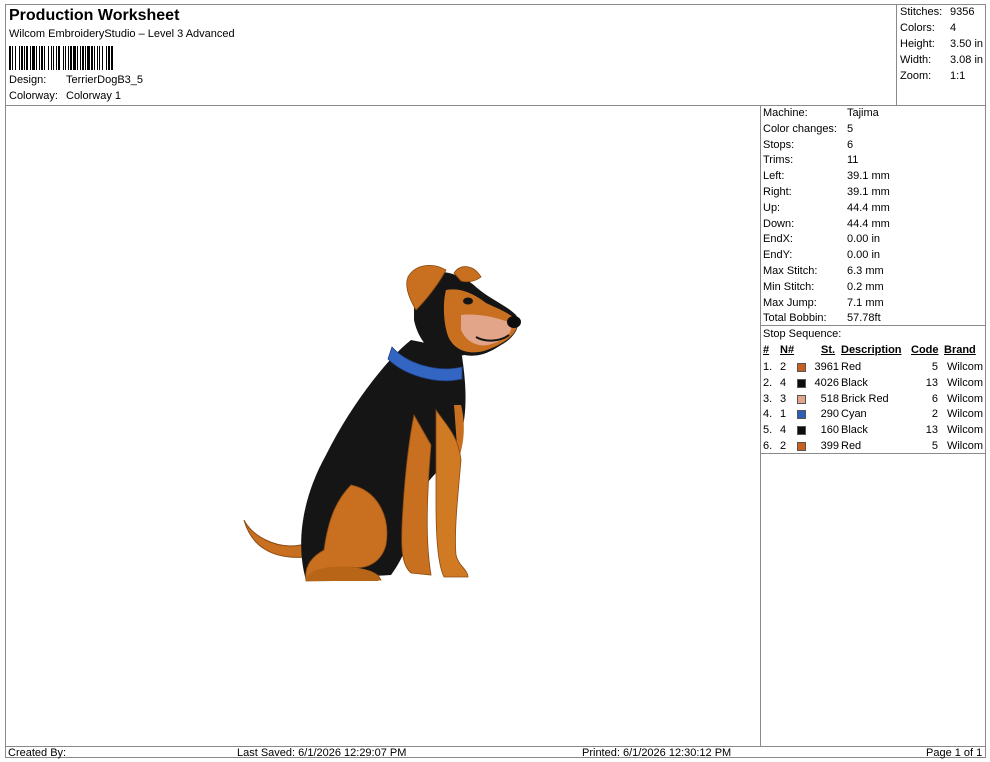 The image size is (990, 762). Describe the element at coordinates (768, 382) in the screenshot. I see `row-number: 2.` at that location.